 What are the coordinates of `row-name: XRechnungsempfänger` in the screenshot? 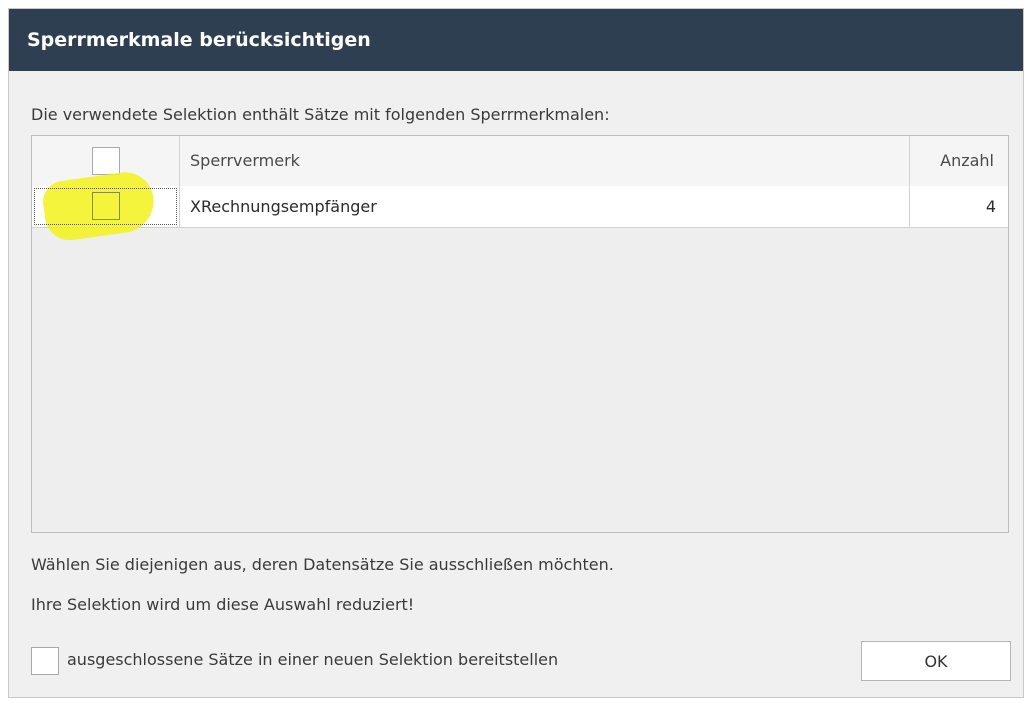 It's located at (283, 206).